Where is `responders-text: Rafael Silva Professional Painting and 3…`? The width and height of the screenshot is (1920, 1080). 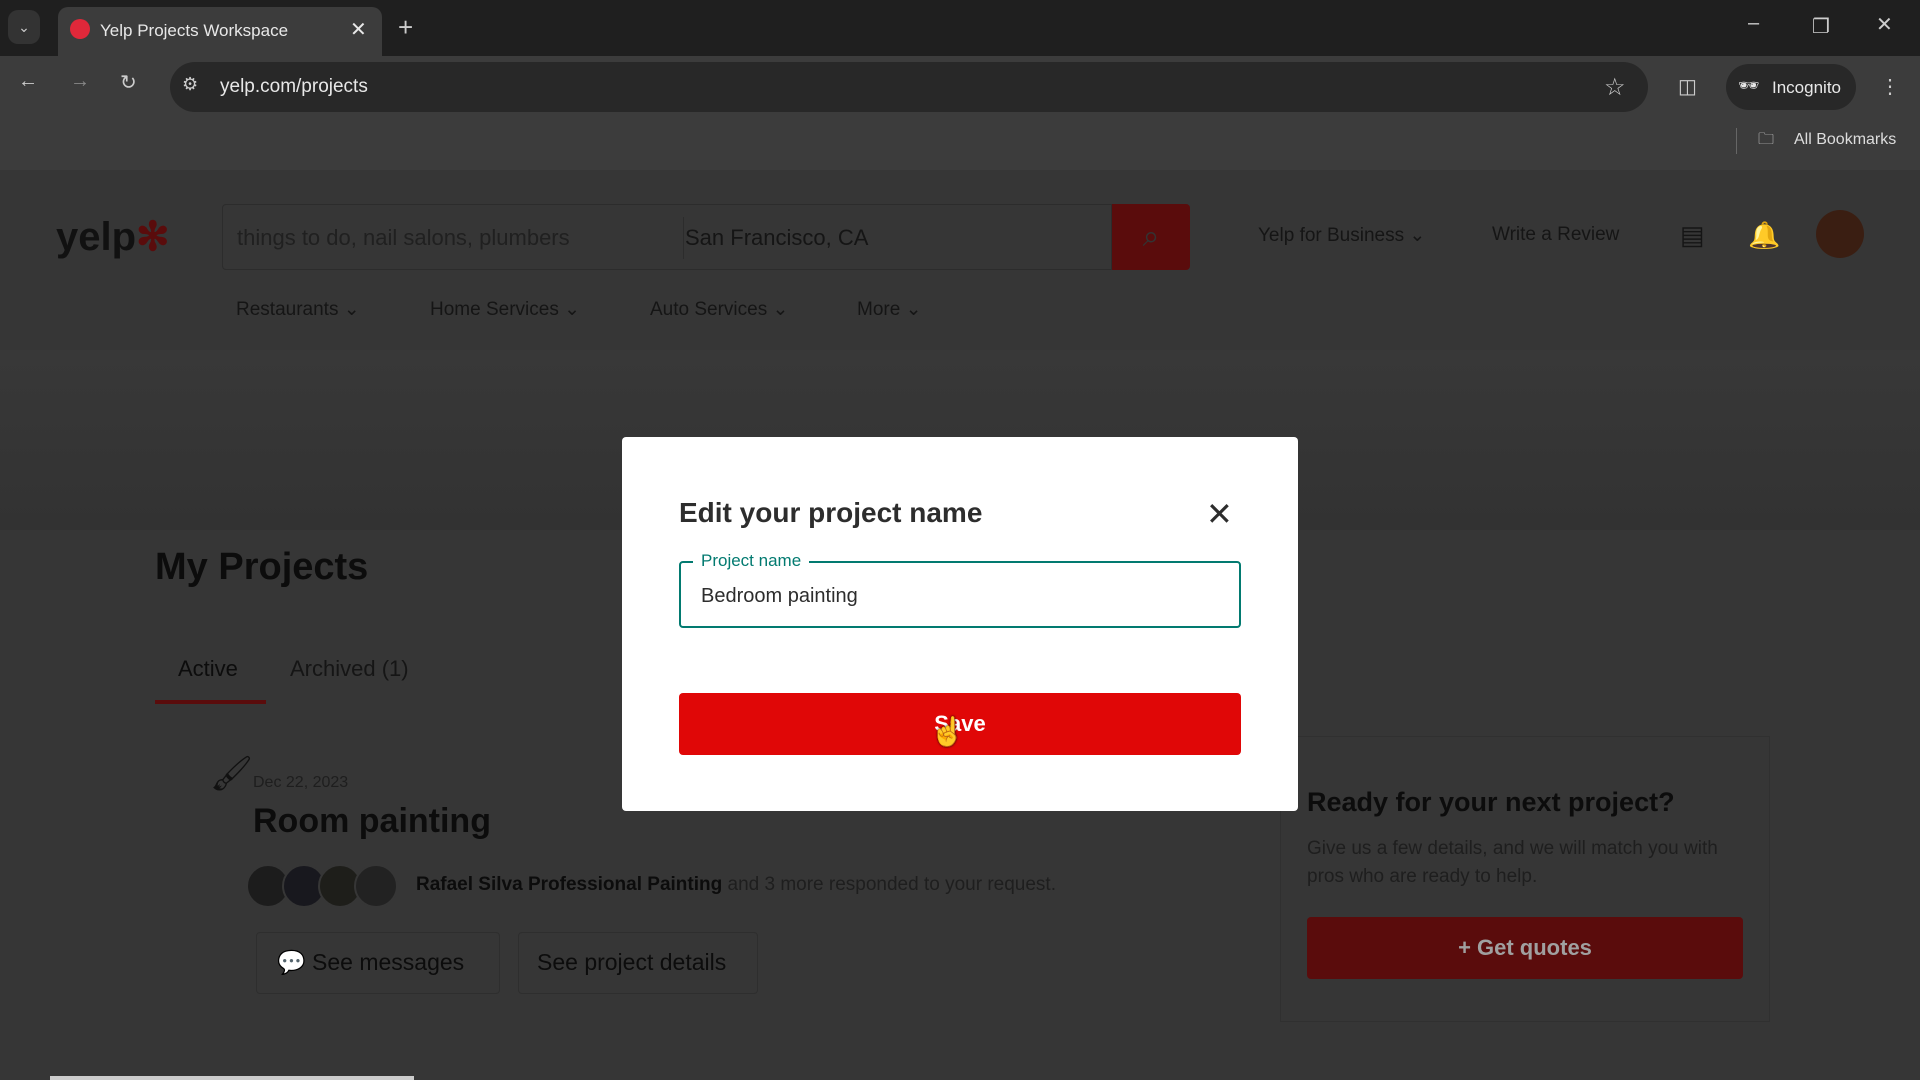
responders-text: Rafael Silva Professional Painting and 3… is located at coordinates (736, 884).